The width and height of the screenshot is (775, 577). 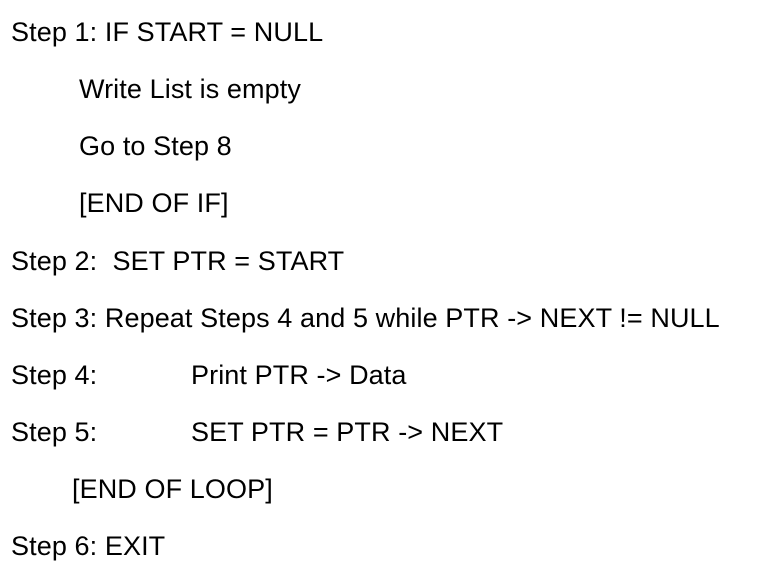 I want to click on step-4-action: Print PTR -> Data, so click(x=299, y=375).